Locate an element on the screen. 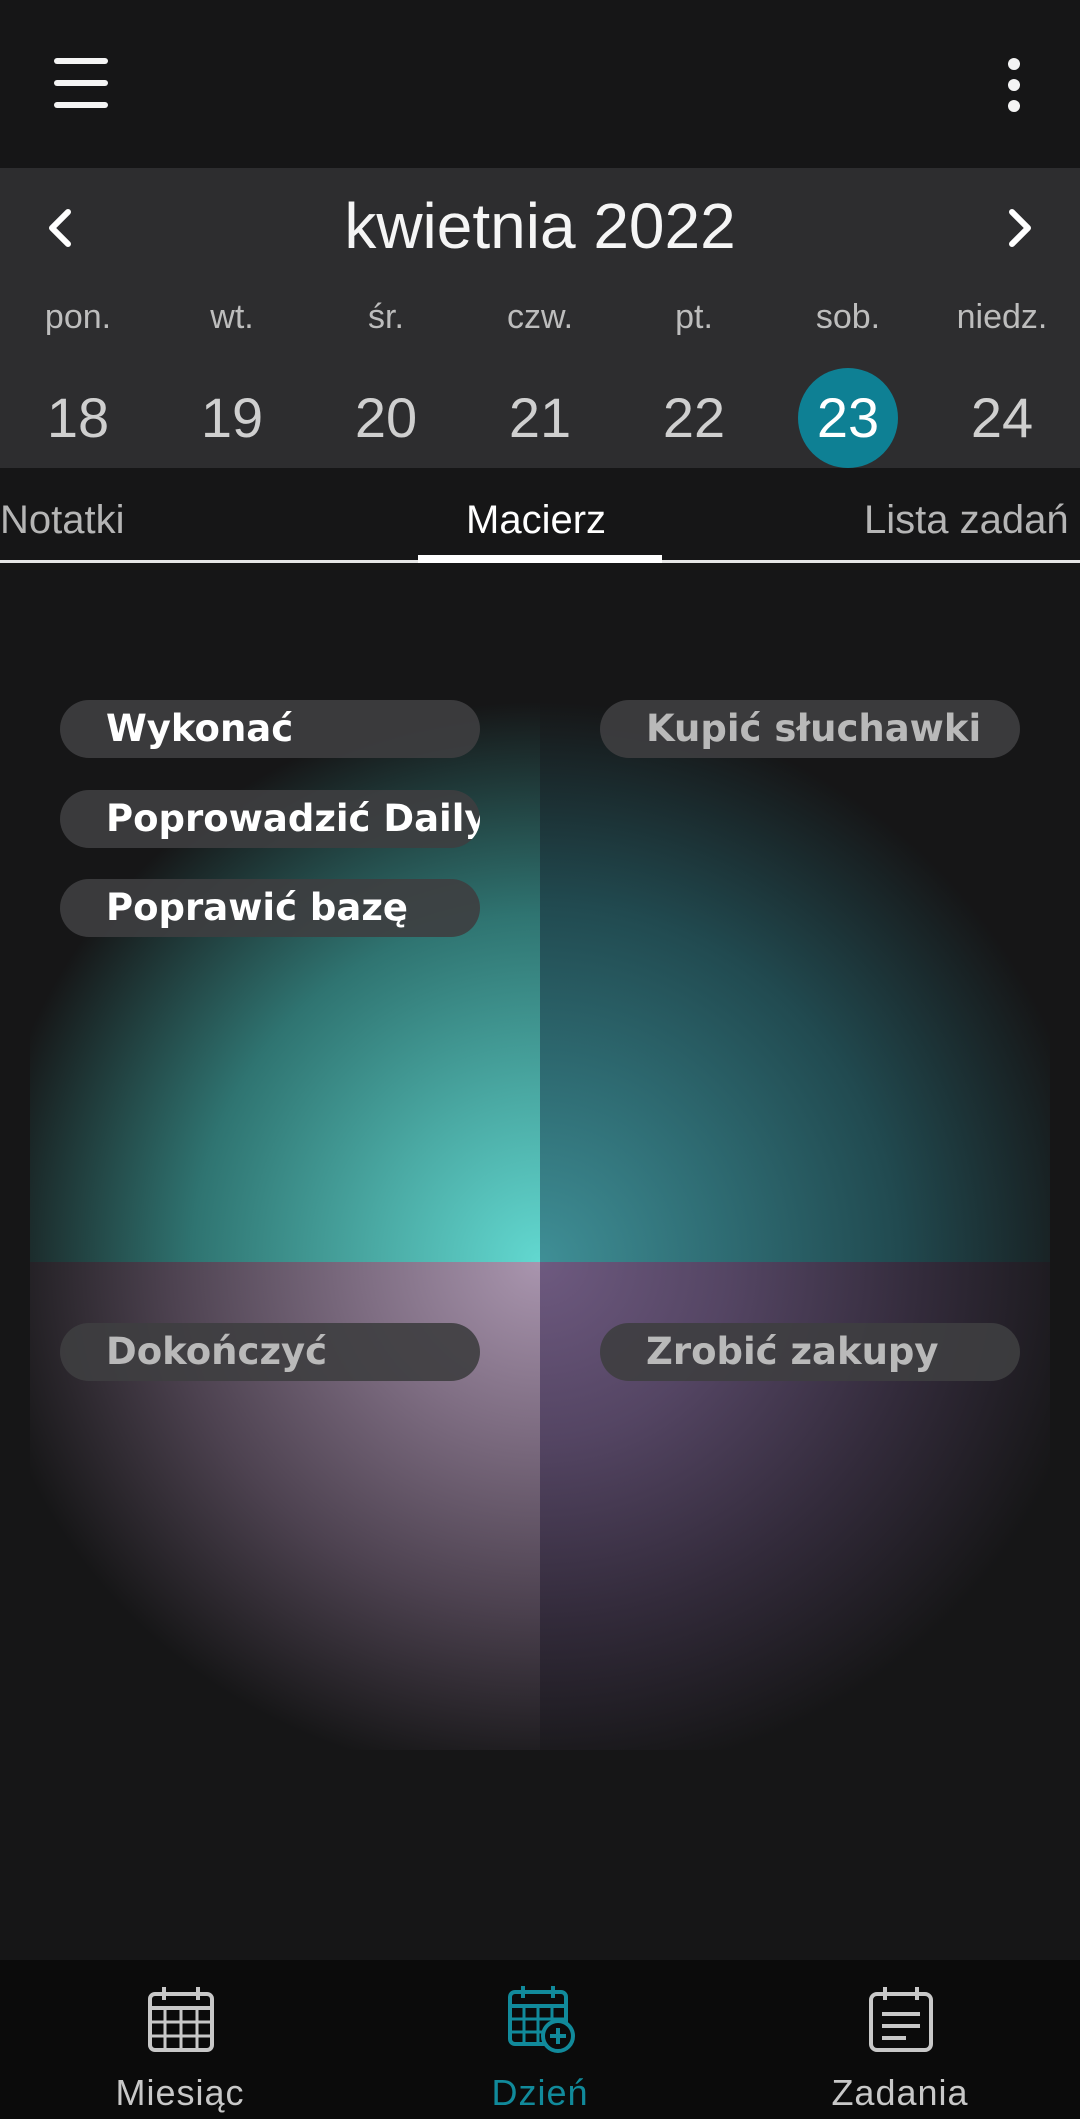 The height and width of the screenshot is (2119, 1080). day-cell-selected: 23 is located at coordinates (848, 418).